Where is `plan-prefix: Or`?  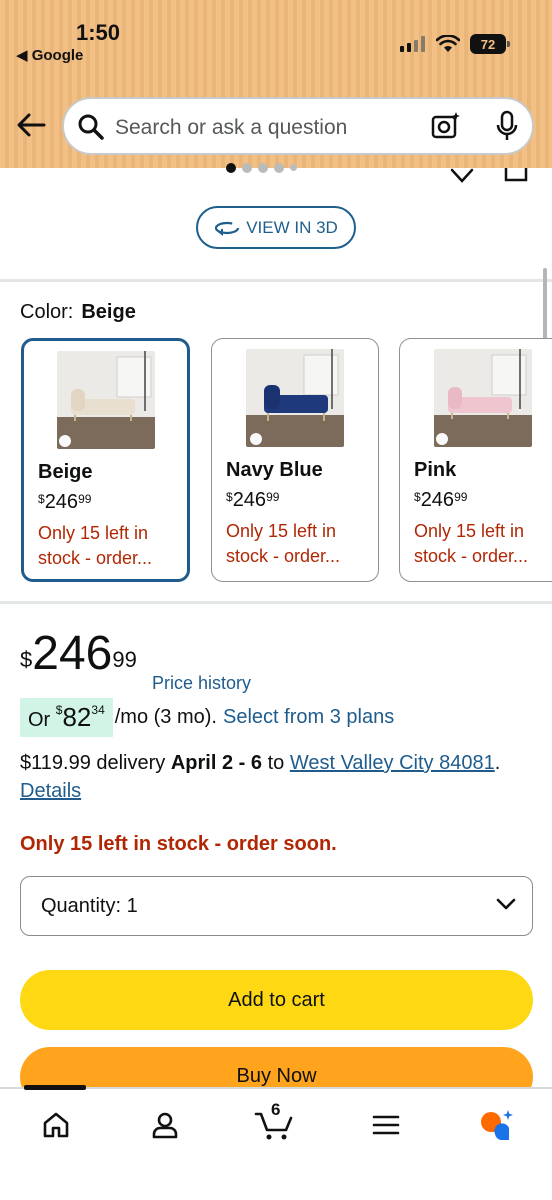 plan-prefix: Or is located at coordinates (42, 720).